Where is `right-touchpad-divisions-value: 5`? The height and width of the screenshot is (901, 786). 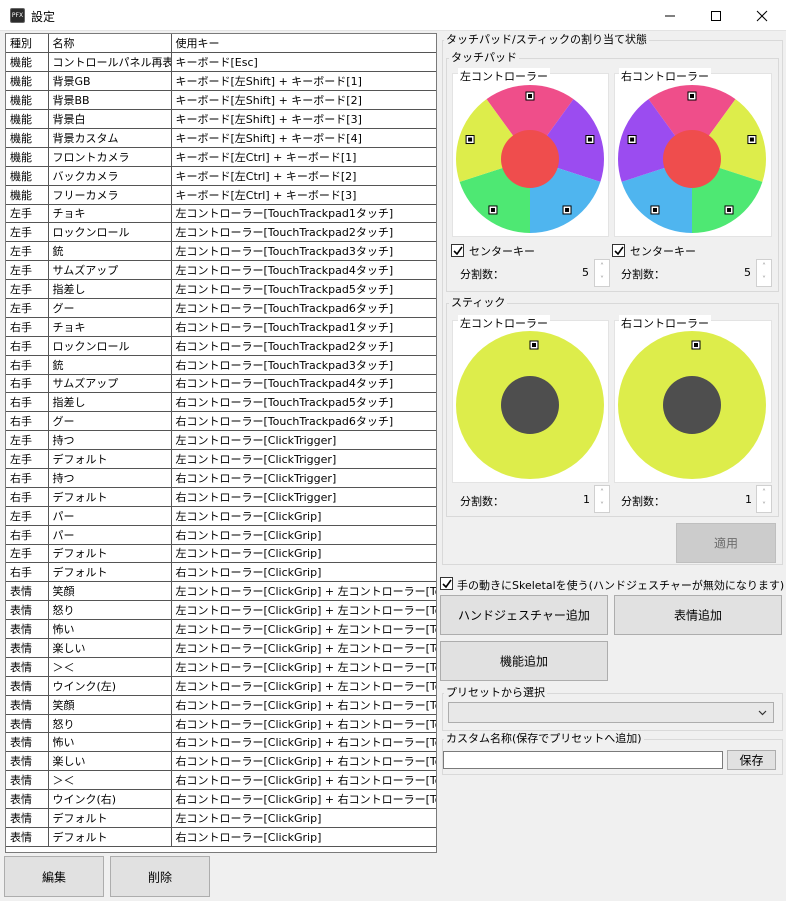 right-touchpad-divisions-value: 5 is located at coordinates (747, 272).